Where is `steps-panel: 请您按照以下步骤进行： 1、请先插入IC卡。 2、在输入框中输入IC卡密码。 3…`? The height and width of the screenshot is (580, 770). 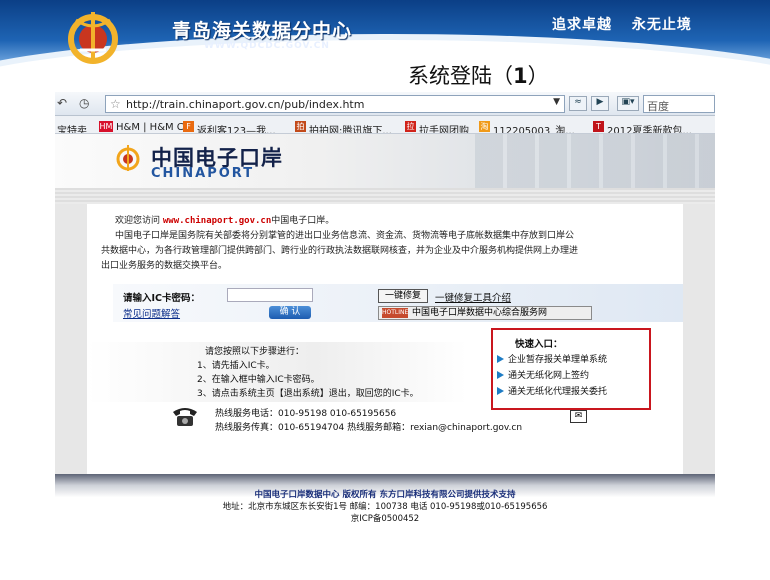 steps-panel: 请您按照以下步骤进行： 1、请先插入IC卡。 2、在输入框中输入IC卡密码。 3… is located at coordinates (277, 372).